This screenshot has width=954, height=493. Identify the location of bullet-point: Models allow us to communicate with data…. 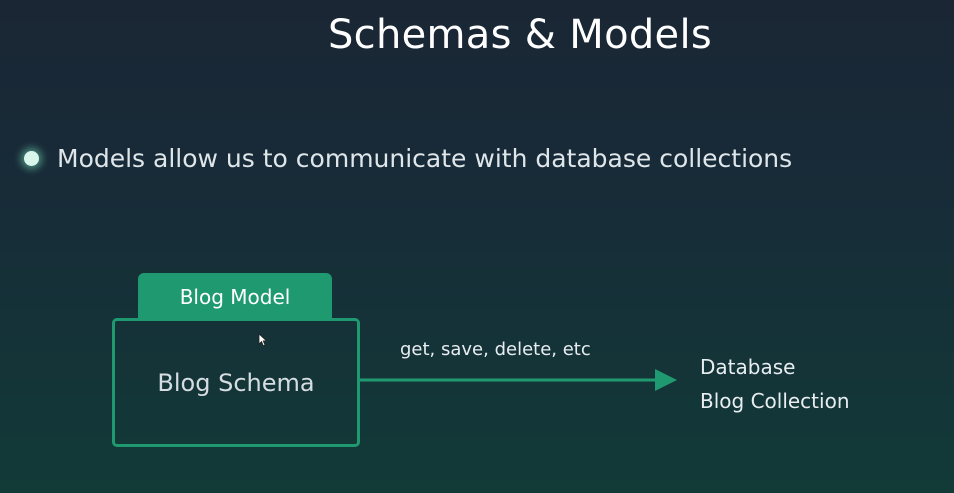
(408, 158).